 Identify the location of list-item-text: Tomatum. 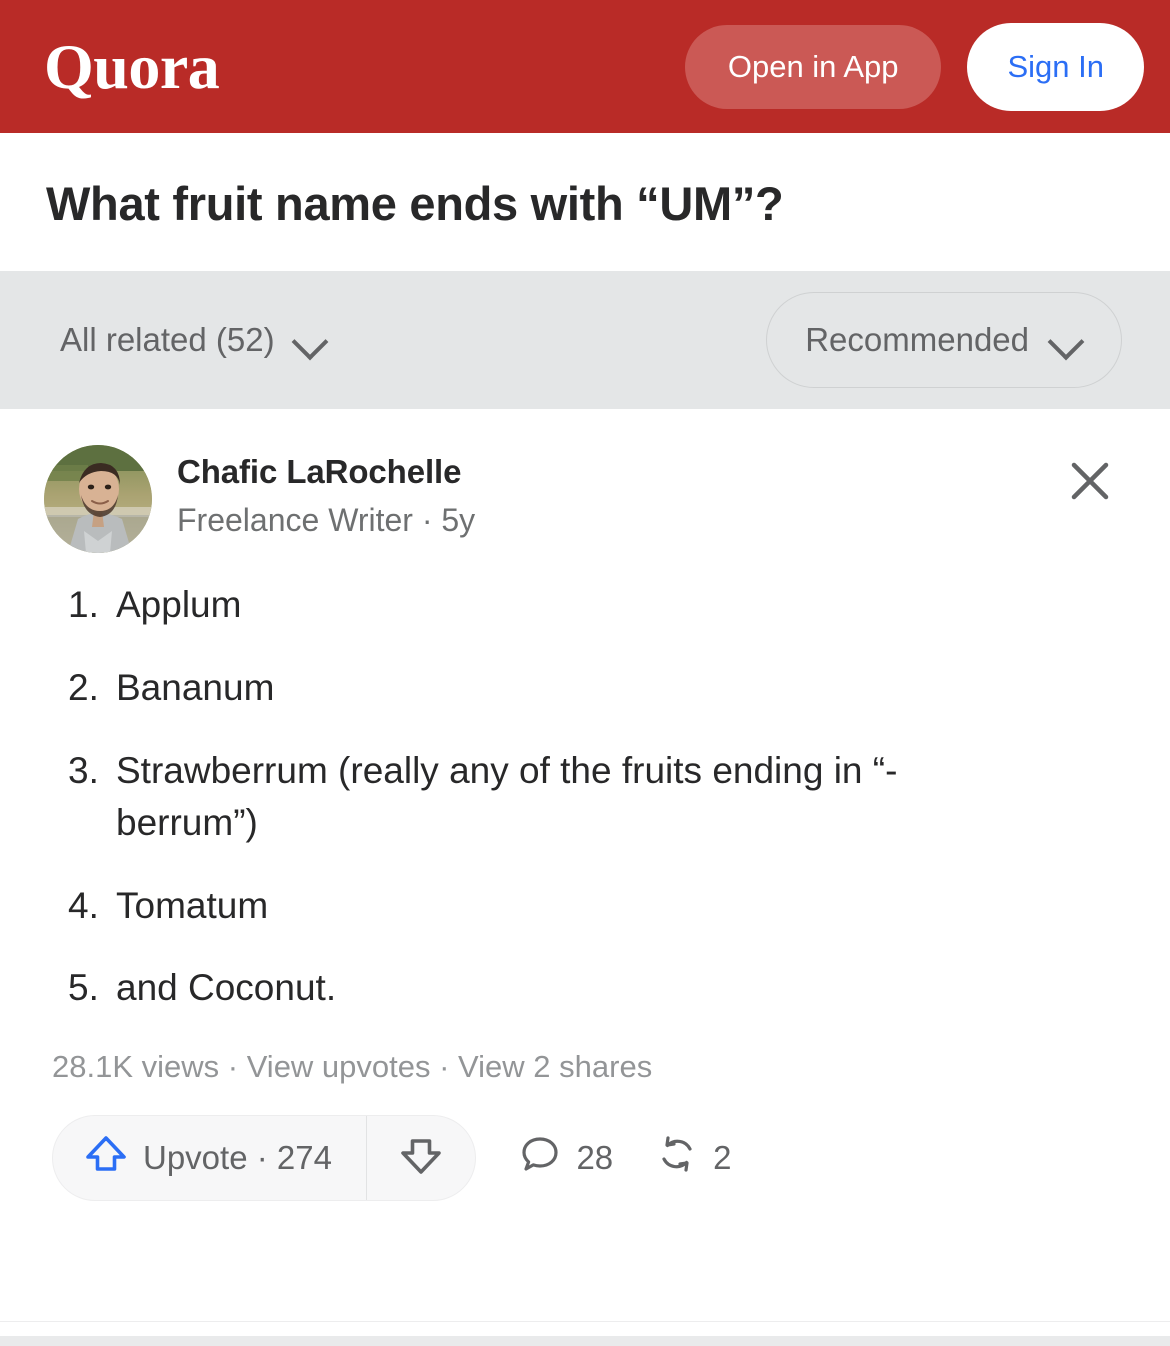
(192, 905).